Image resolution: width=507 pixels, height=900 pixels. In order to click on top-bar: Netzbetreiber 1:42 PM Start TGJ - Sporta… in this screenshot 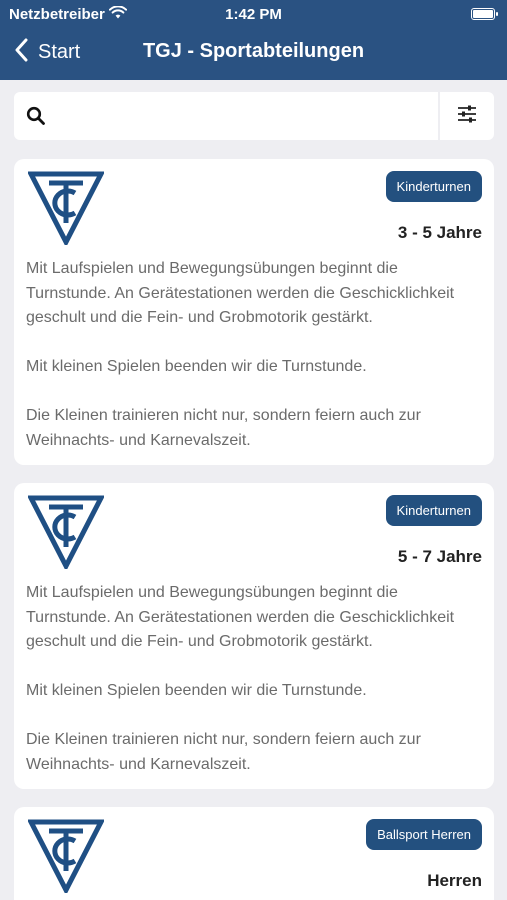, I will do `click(253, 40)`.